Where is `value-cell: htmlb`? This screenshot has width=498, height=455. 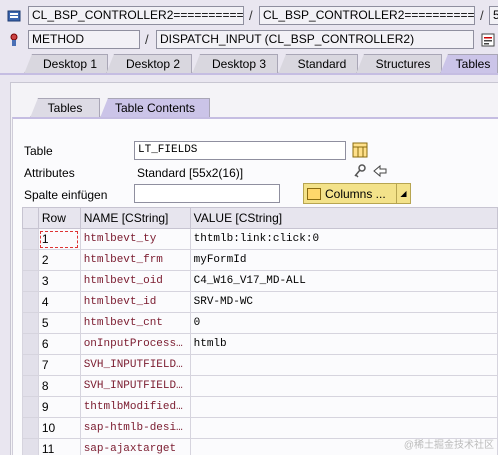 value-cell: htmlb is located at coordinates (343, 344).